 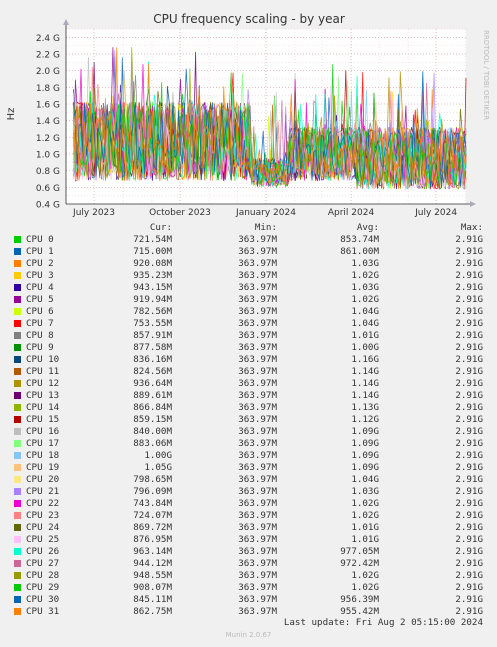 I want to click on legend-row: CPU 9 877.58M 363.97M 1.00G 2.91G, so click(x=248, y=348).